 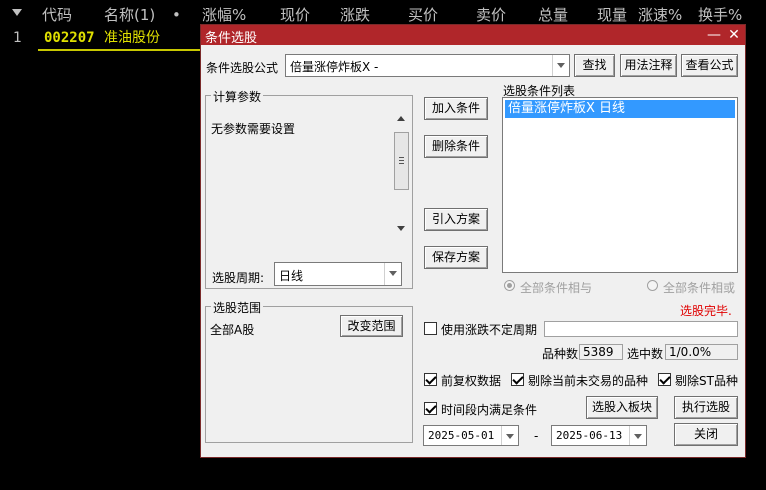 What do you see at coordinates (714, 35) in the screenshot?
I see `minimize-icon: —` at bounding box center [714, 35].